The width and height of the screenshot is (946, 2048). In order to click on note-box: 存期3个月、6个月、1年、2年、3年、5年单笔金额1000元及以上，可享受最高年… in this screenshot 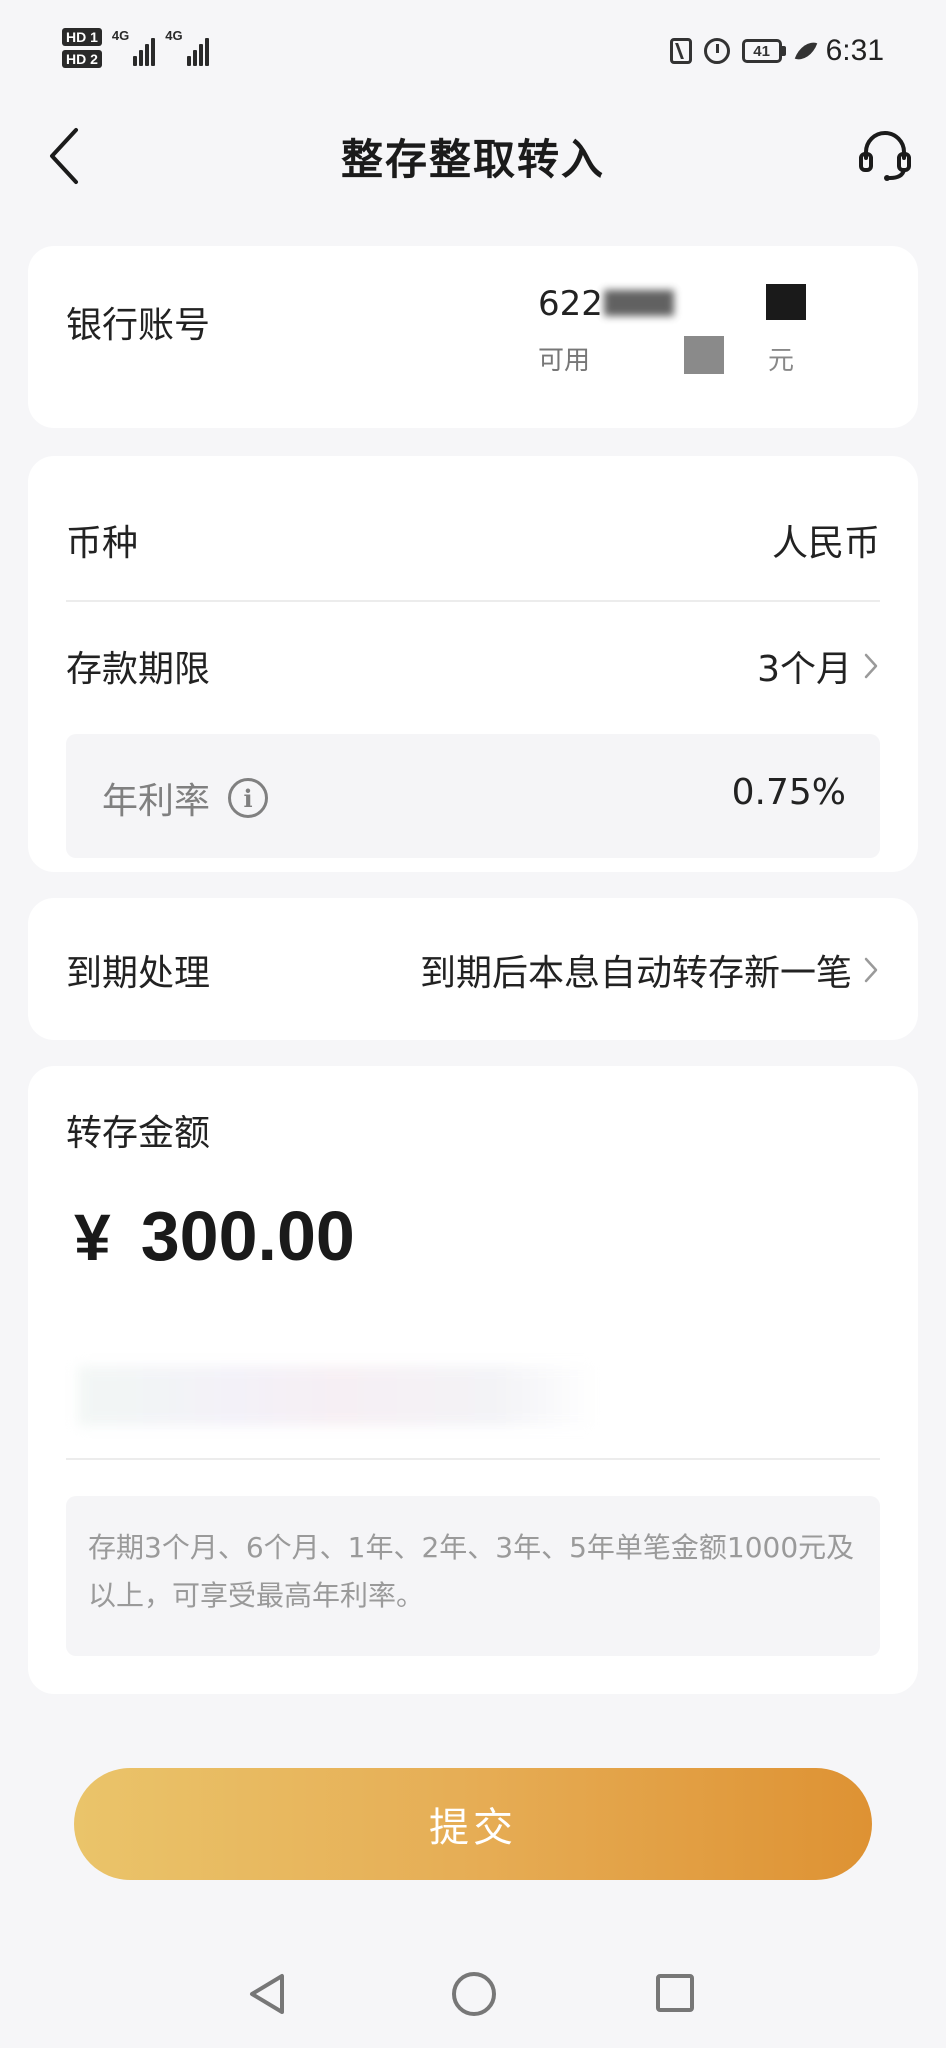, I will do `click(473, 1576)`.